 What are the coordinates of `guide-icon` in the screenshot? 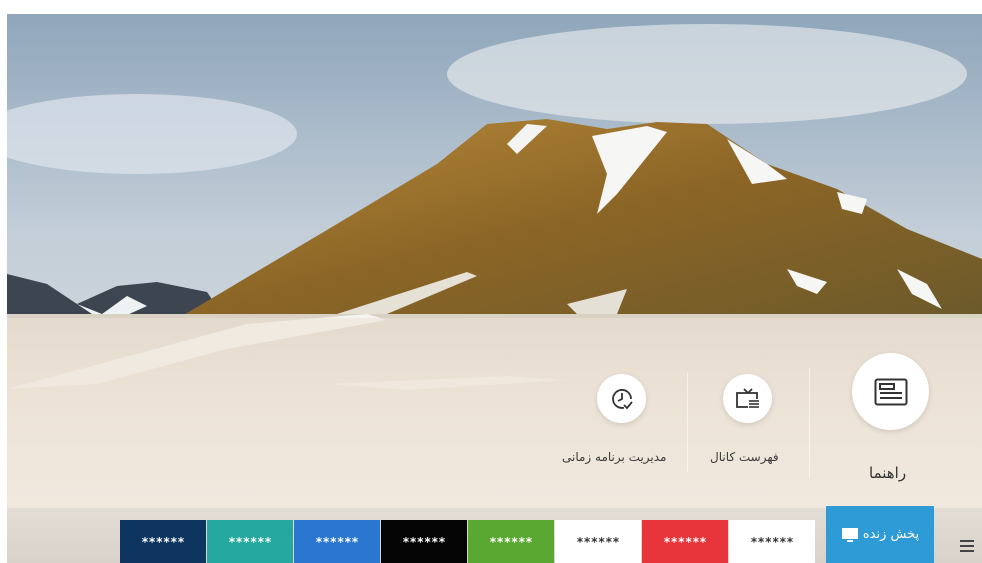 It's located at (890, 391).